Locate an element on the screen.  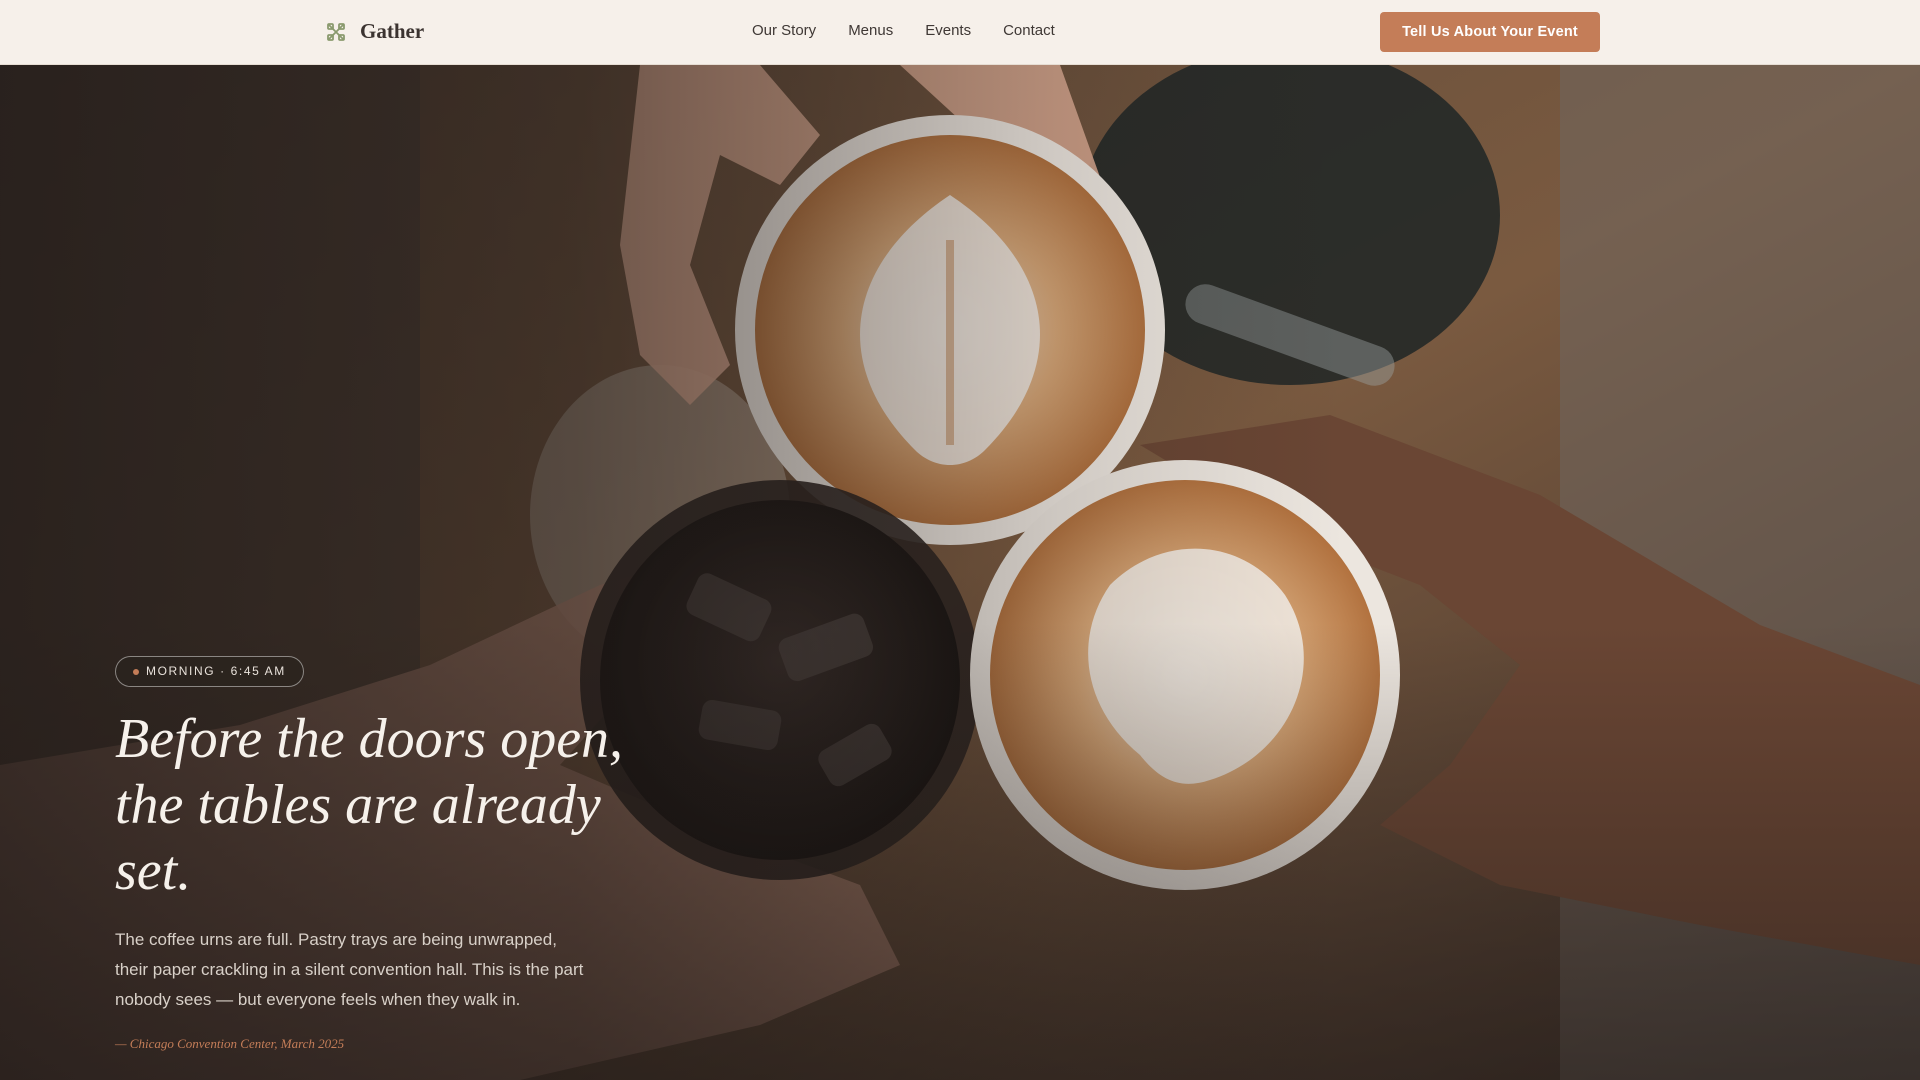
nav-link-events: Events is located at coordinates (948, 30).